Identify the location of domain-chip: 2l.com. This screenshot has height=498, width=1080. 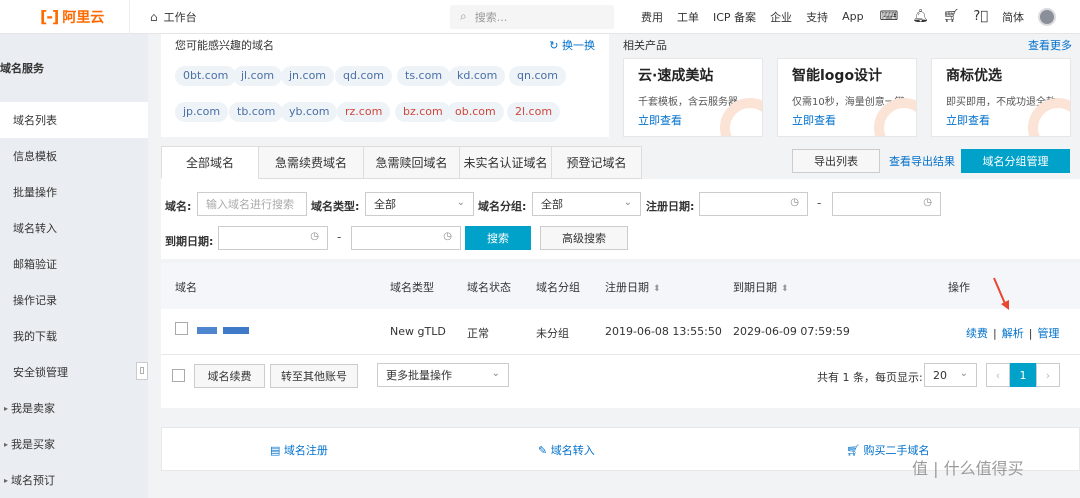
(534, 112).